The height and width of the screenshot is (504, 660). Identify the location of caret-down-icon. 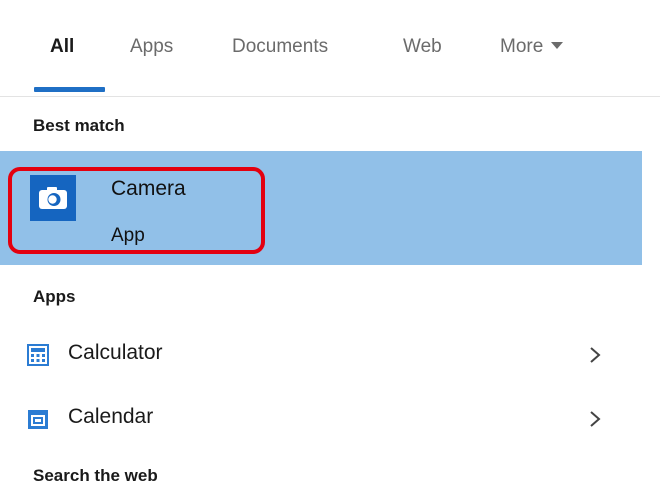
(557, 45).